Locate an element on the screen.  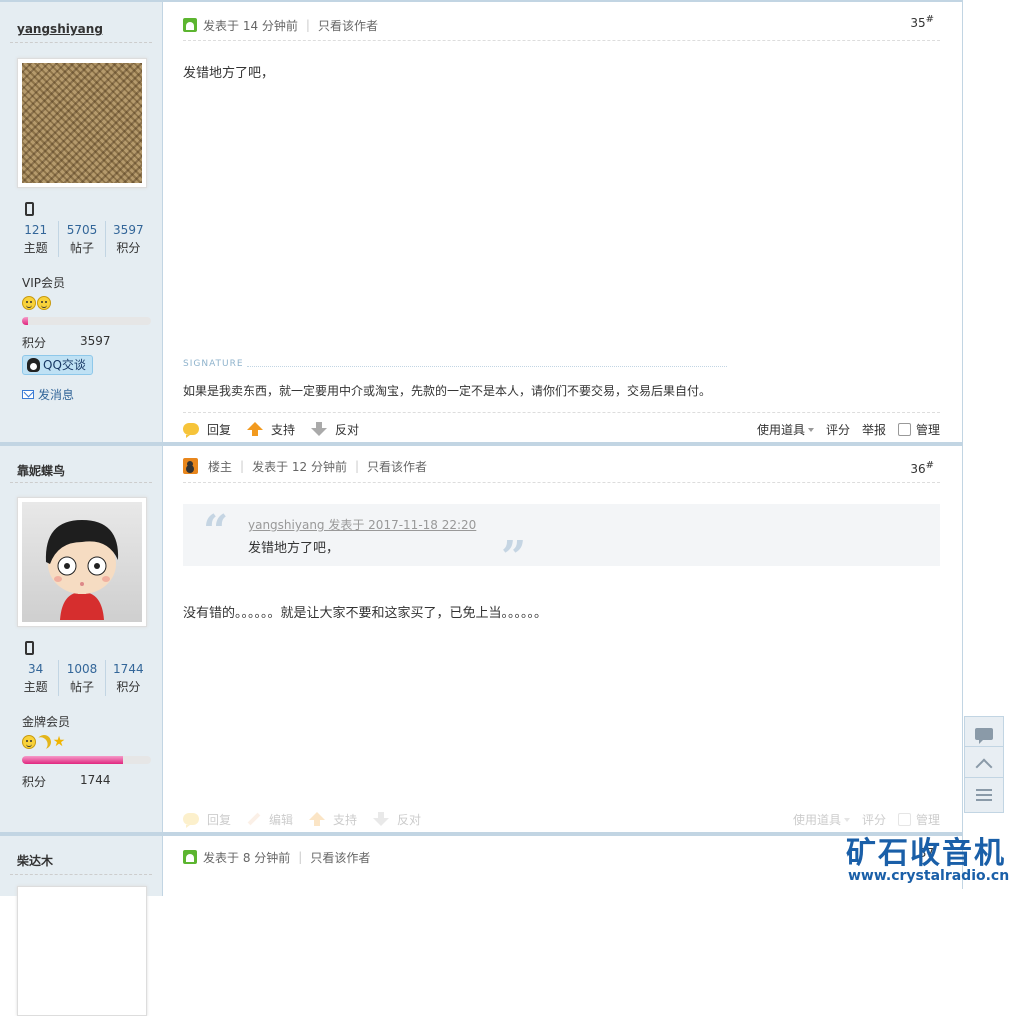
post-main: 发表于 8 分钟前 | 只看该作者 37 is located at coordinates (562, 866).